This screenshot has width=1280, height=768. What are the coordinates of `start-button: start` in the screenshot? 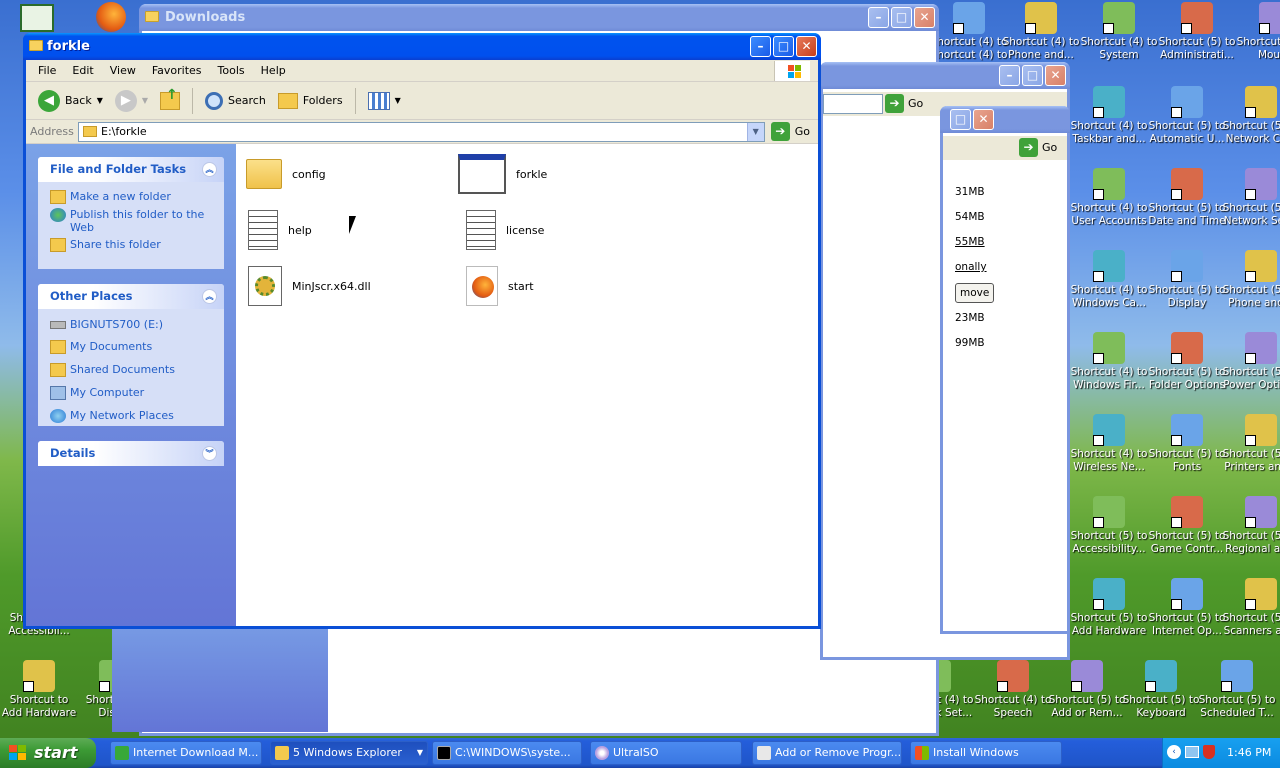 It's located at (48, 753).